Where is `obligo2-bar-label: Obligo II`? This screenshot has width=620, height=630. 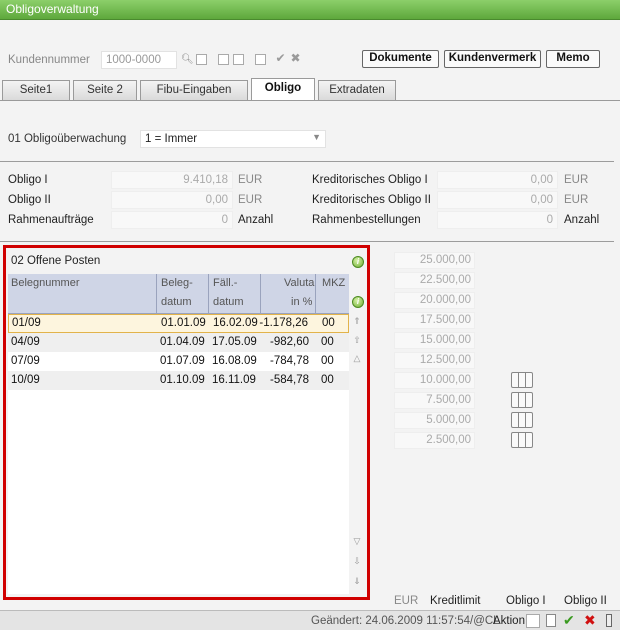 obligo2-bar-label: Obligo II is located at coordinates (585, 601).